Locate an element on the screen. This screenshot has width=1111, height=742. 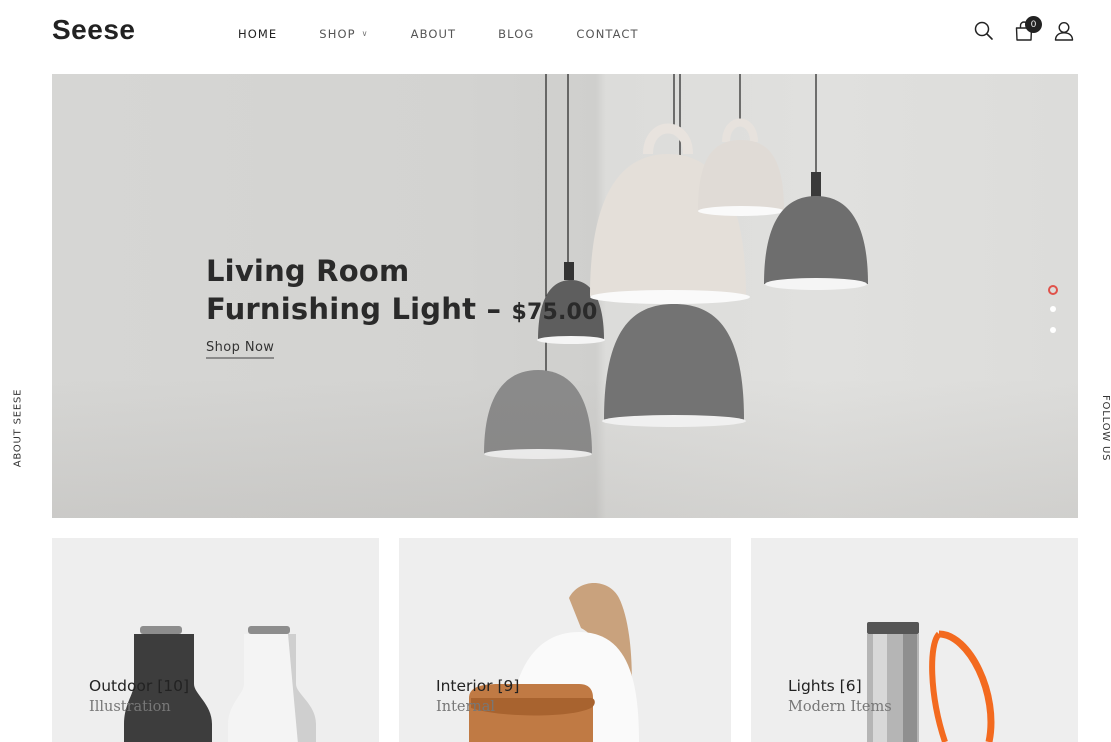
user-icon is located at coordinates (1064, 31).